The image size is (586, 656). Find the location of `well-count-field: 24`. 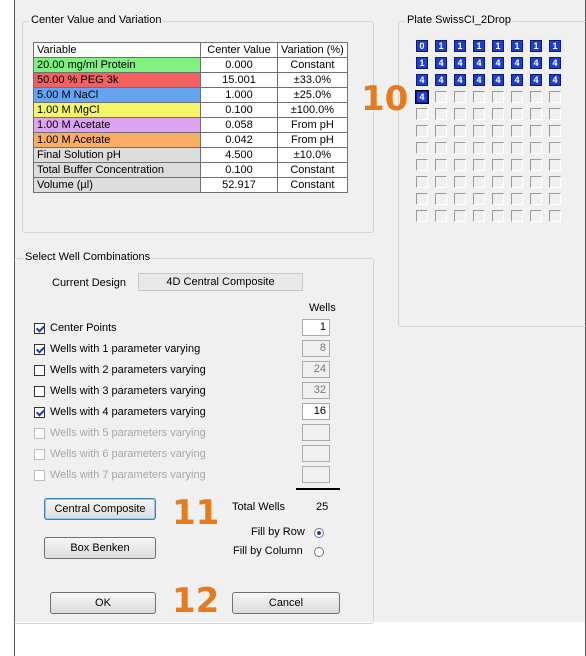

well-count-field: 24 is located at coordinates (316, 369).